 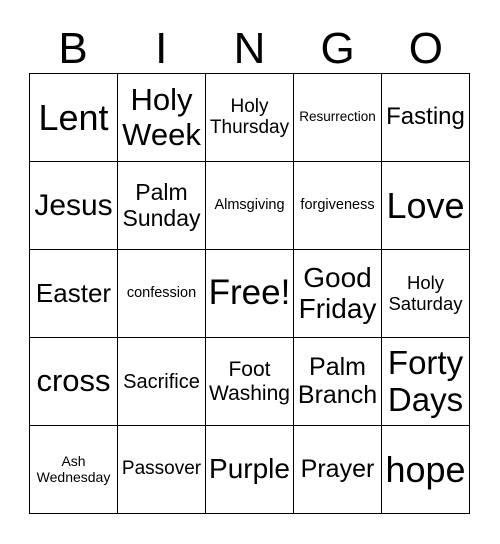 What do you see at coordinates (337, 381) in the screenshot?
I see `bingo-cell: Palm Branch` at bounding box center [337, 381].